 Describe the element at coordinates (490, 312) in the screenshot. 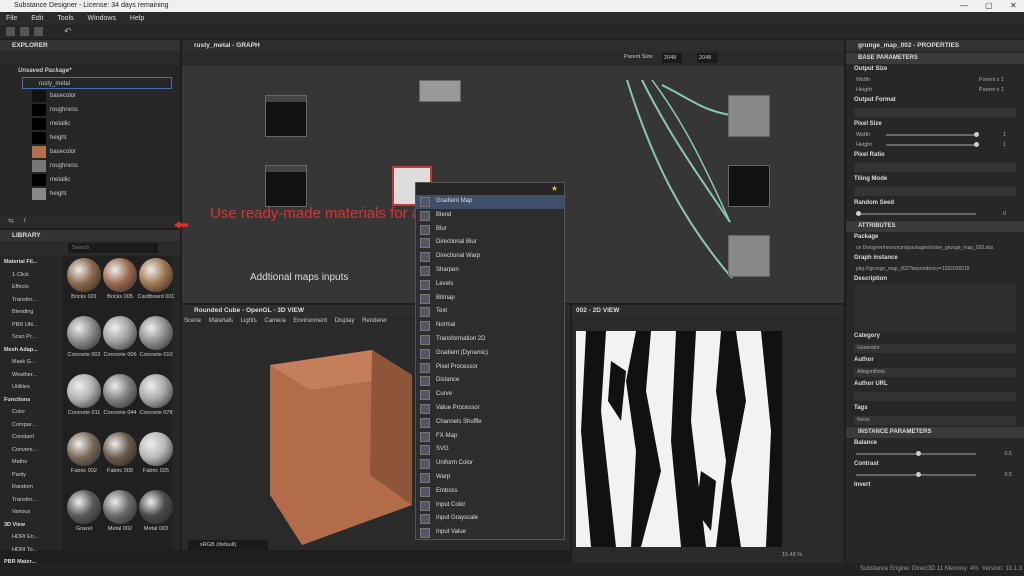

I see `node-menu-item: Text` at that location.